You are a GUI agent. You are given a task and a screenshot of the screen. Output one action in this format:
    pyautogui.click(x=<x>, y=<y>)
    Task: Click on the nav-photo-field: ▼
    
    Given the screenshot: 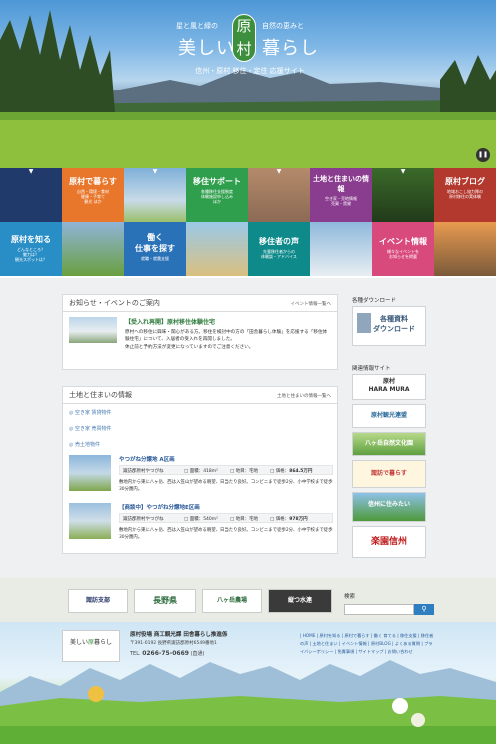 What is the action you would take?
    pyautogui.click(x=155, y=195)
    